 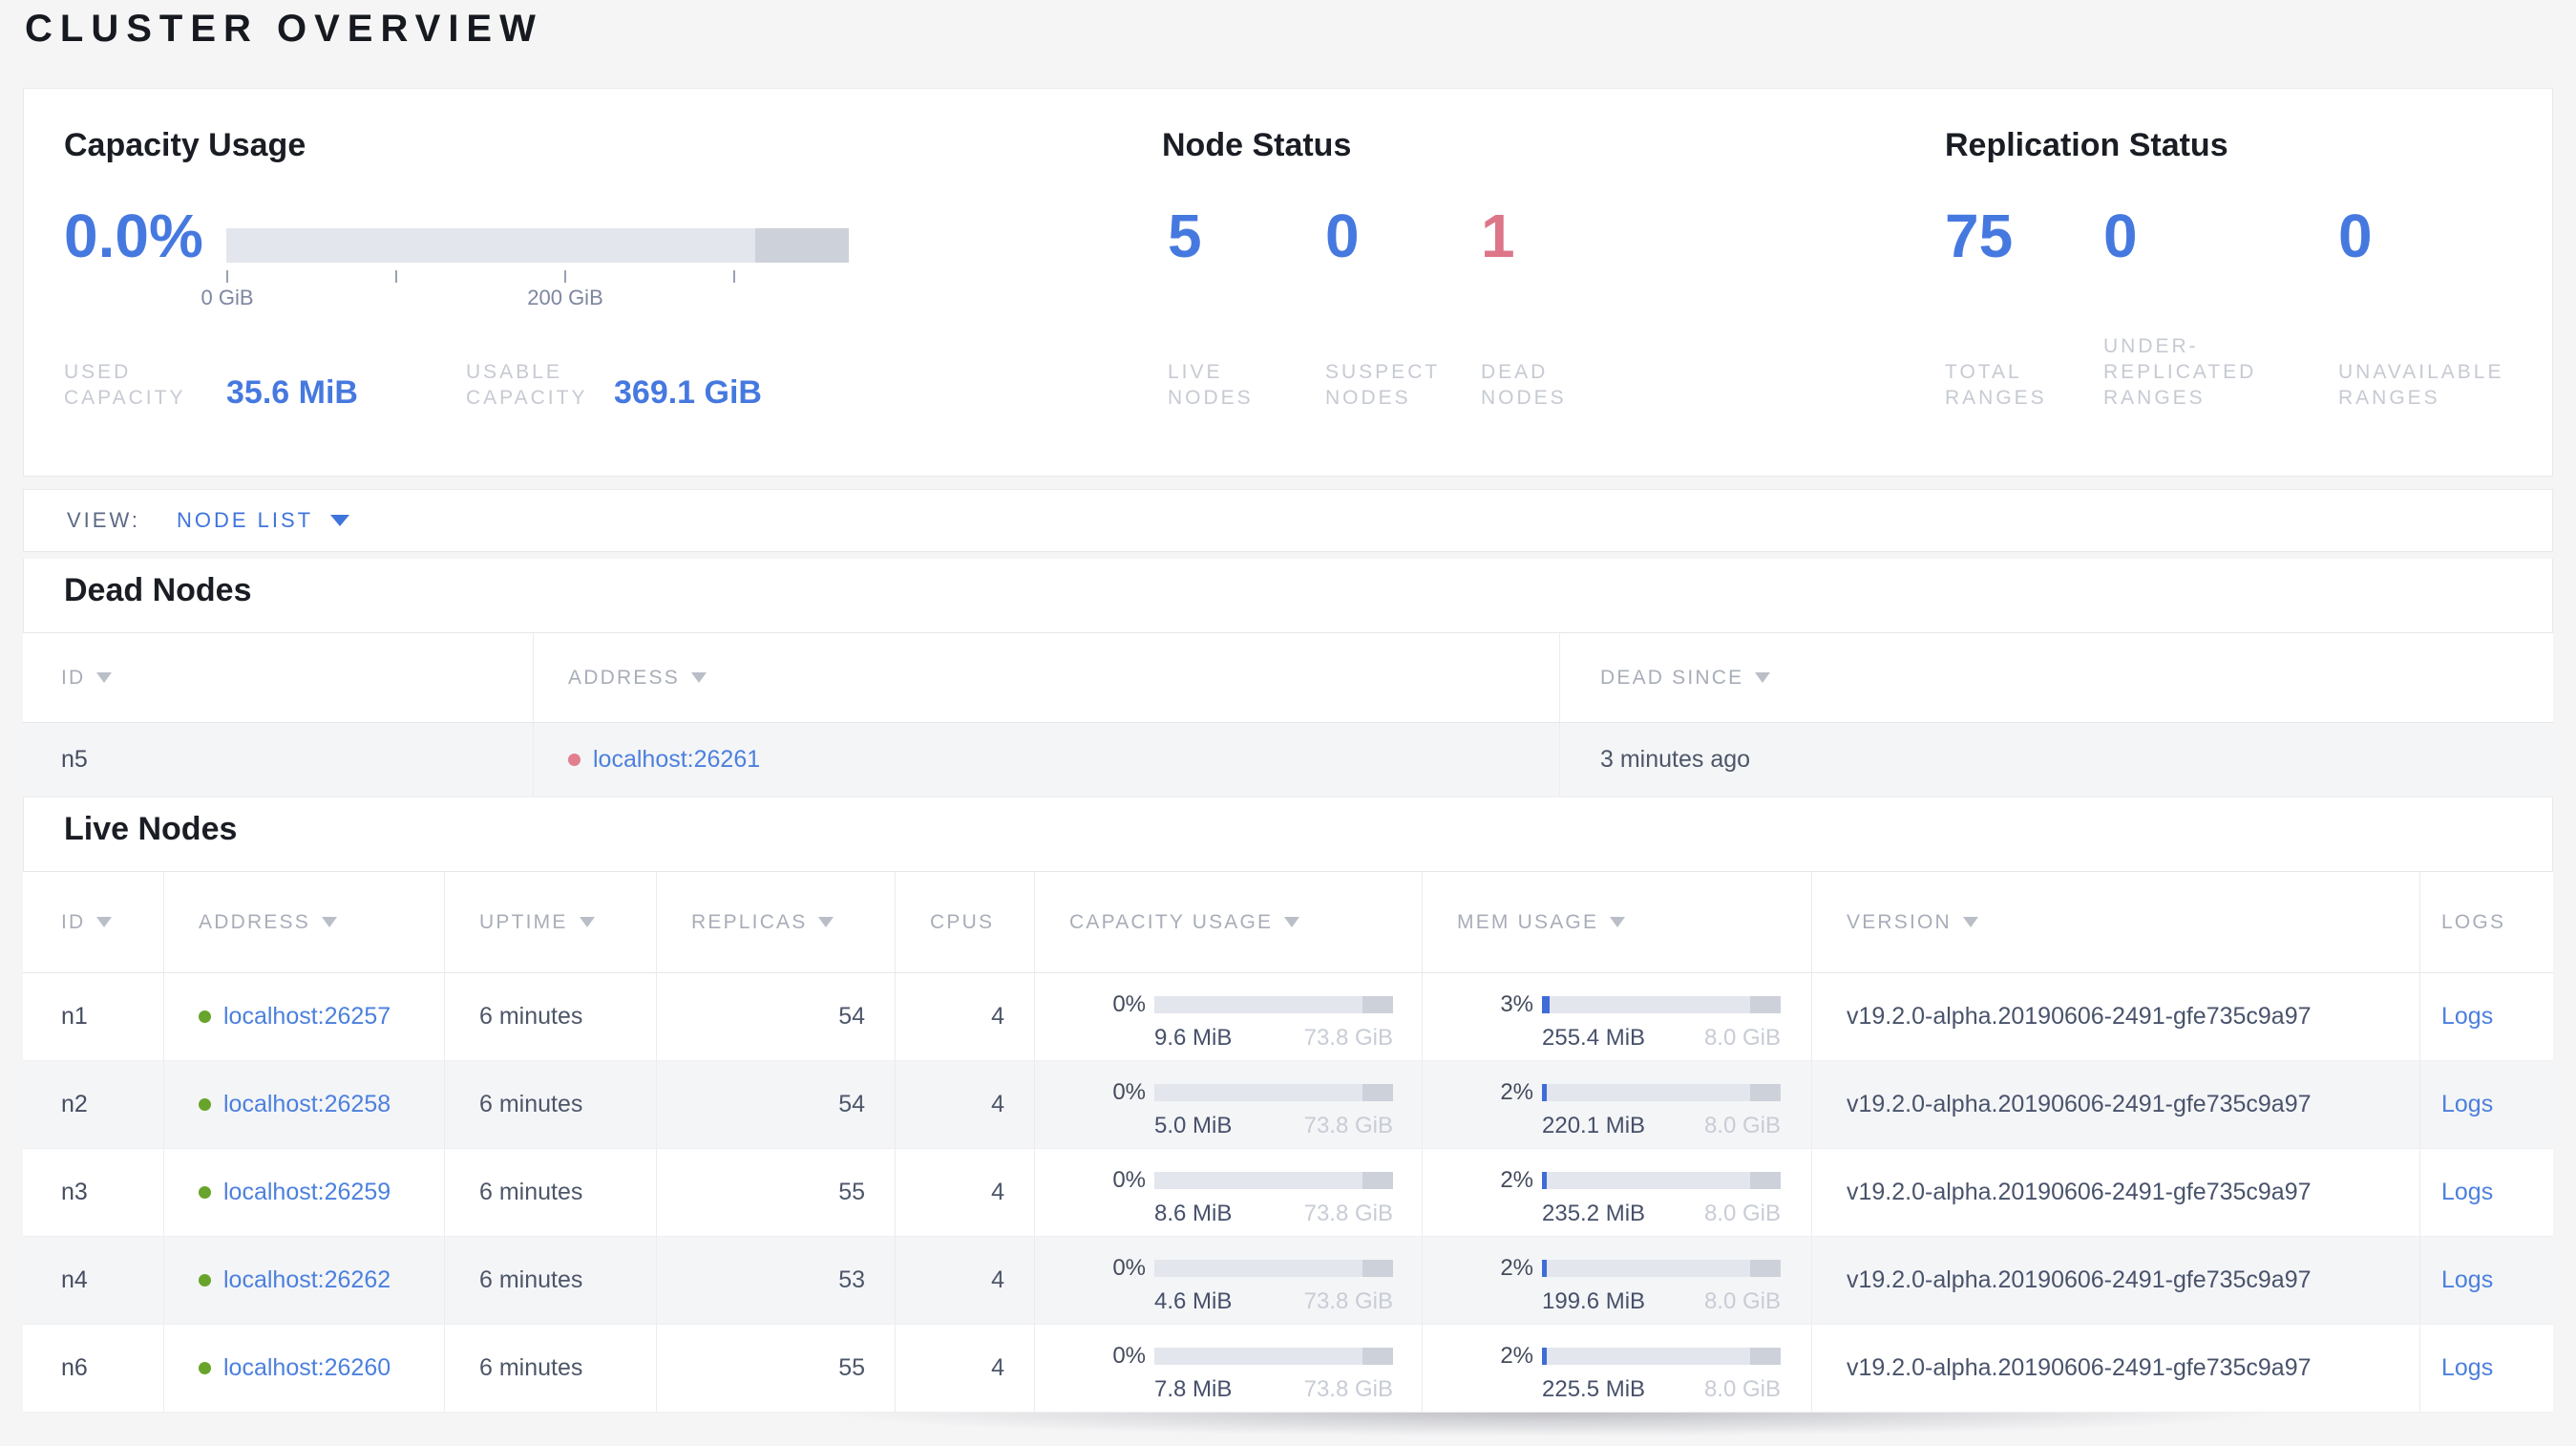 I want to click on mem-used: 255.4 MiB, so click(x=1594, y=1038).